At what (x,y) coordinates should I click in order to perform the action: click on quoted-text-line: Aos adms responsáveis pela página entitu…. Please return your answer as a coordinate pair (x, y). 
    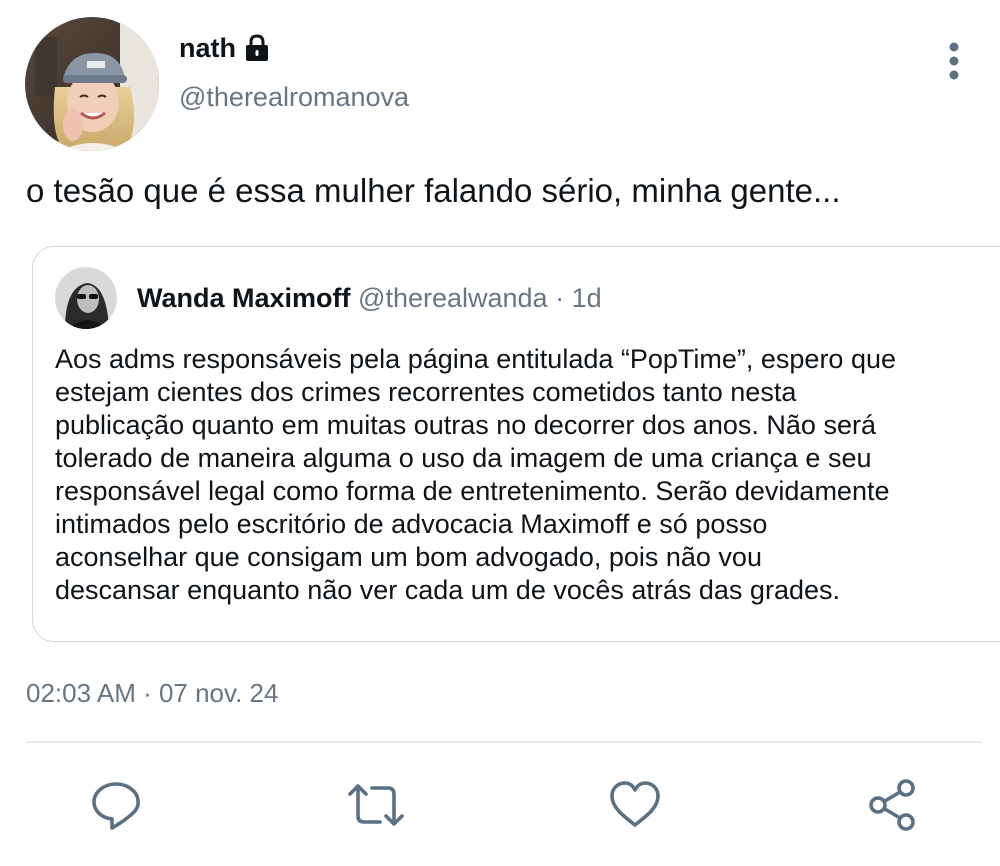
    Looking at the image, I should click on (475, 359).